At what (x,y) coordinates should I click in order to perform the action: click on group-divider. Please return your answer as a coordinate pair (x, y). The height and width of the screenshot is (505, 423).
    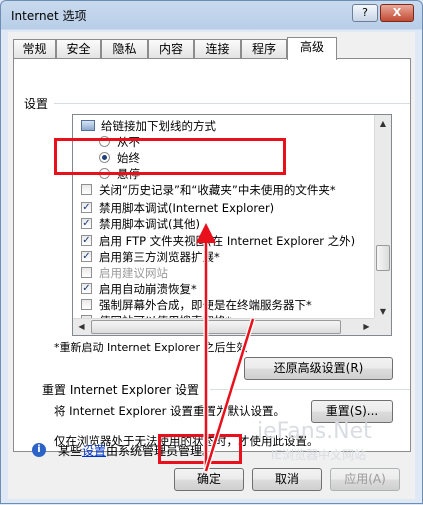
    Looking at the image, I should click on (232, 103).